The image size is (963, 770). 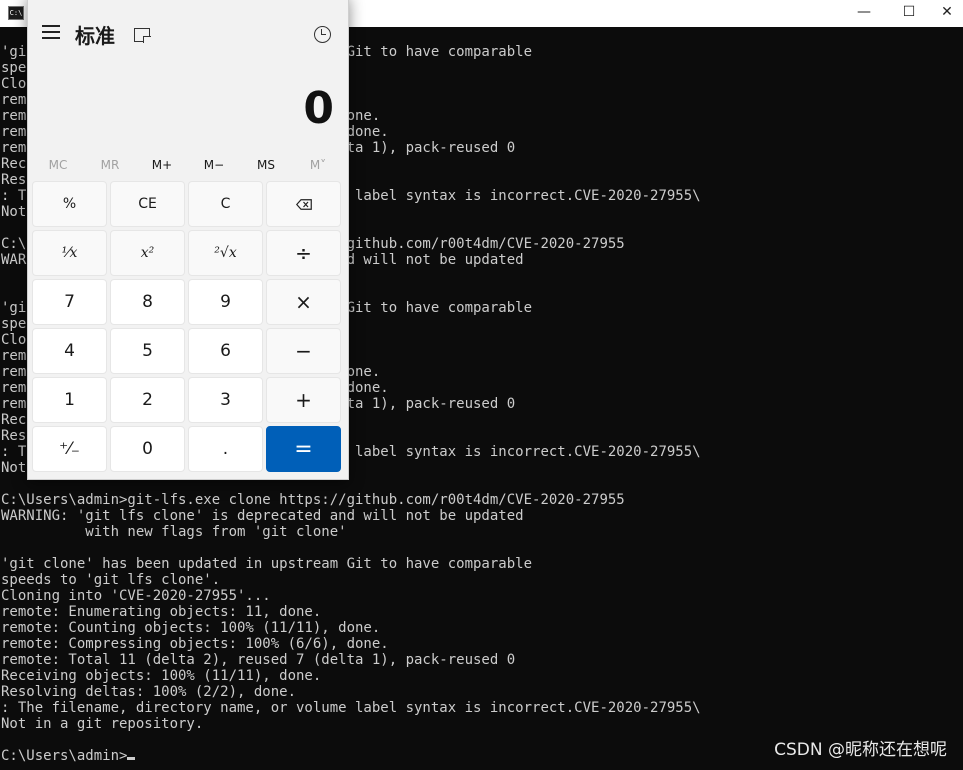 I want to click on memory-button-mc: MC, so click(x=58, y=165).